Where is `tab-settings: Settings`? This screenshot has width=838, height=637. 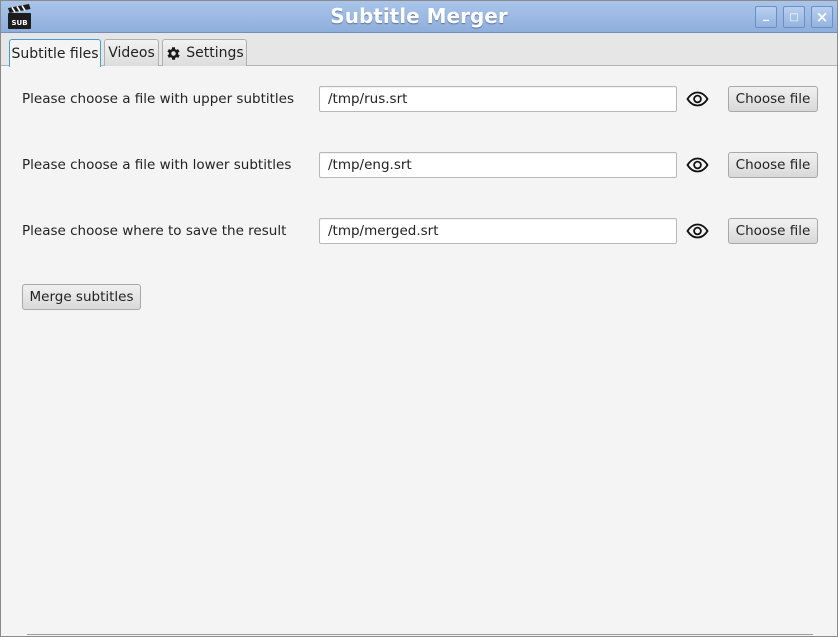
tab-settings: Settings is located at coordinates (204, 52).